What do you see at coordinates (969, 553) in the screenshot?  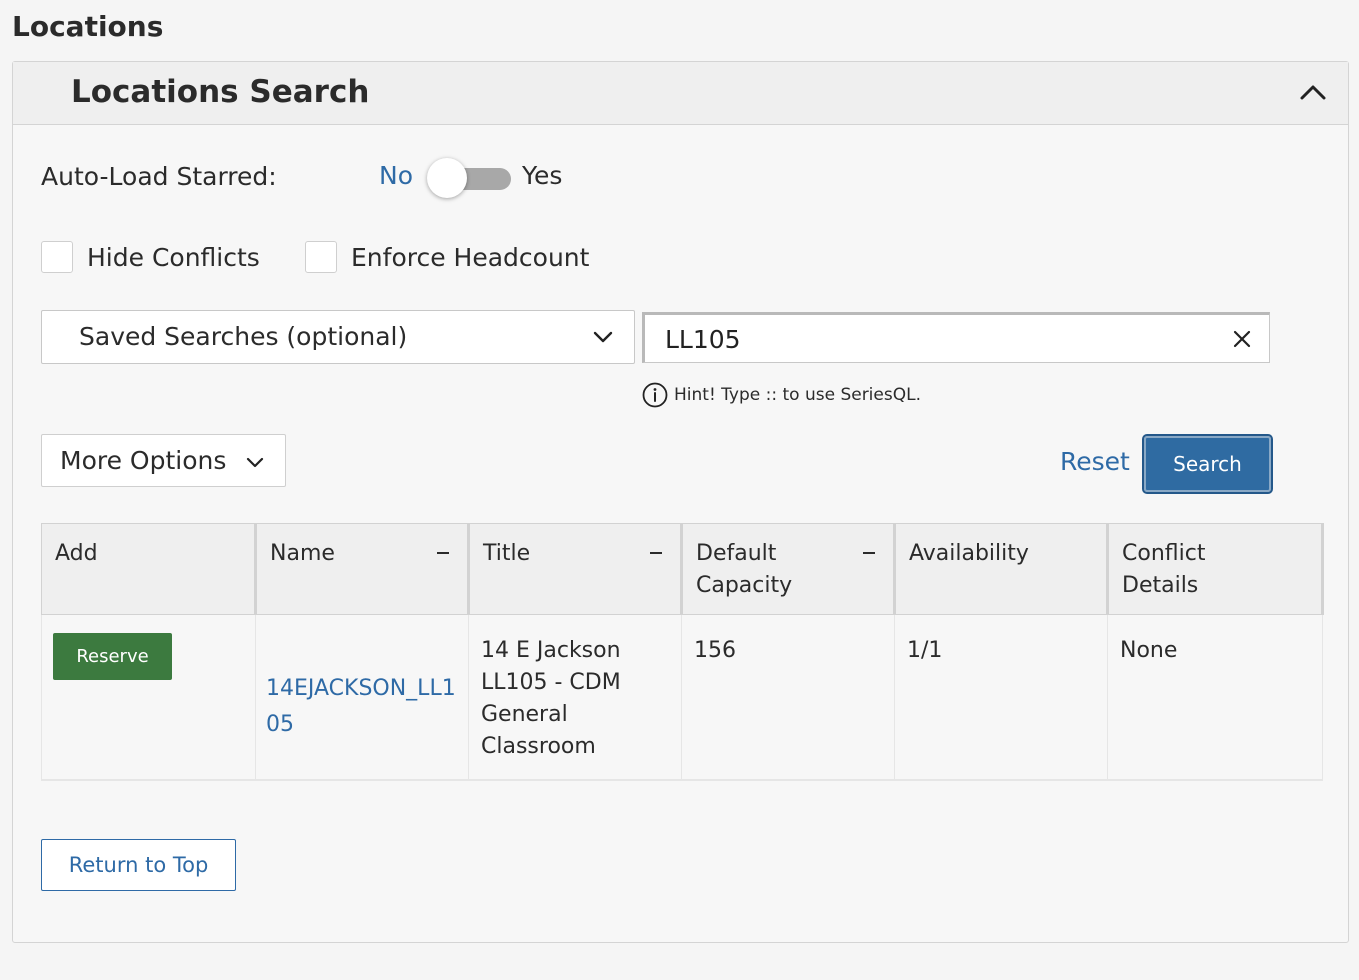 I see `column-header-label: Availability` at bounding box center [969, 553].